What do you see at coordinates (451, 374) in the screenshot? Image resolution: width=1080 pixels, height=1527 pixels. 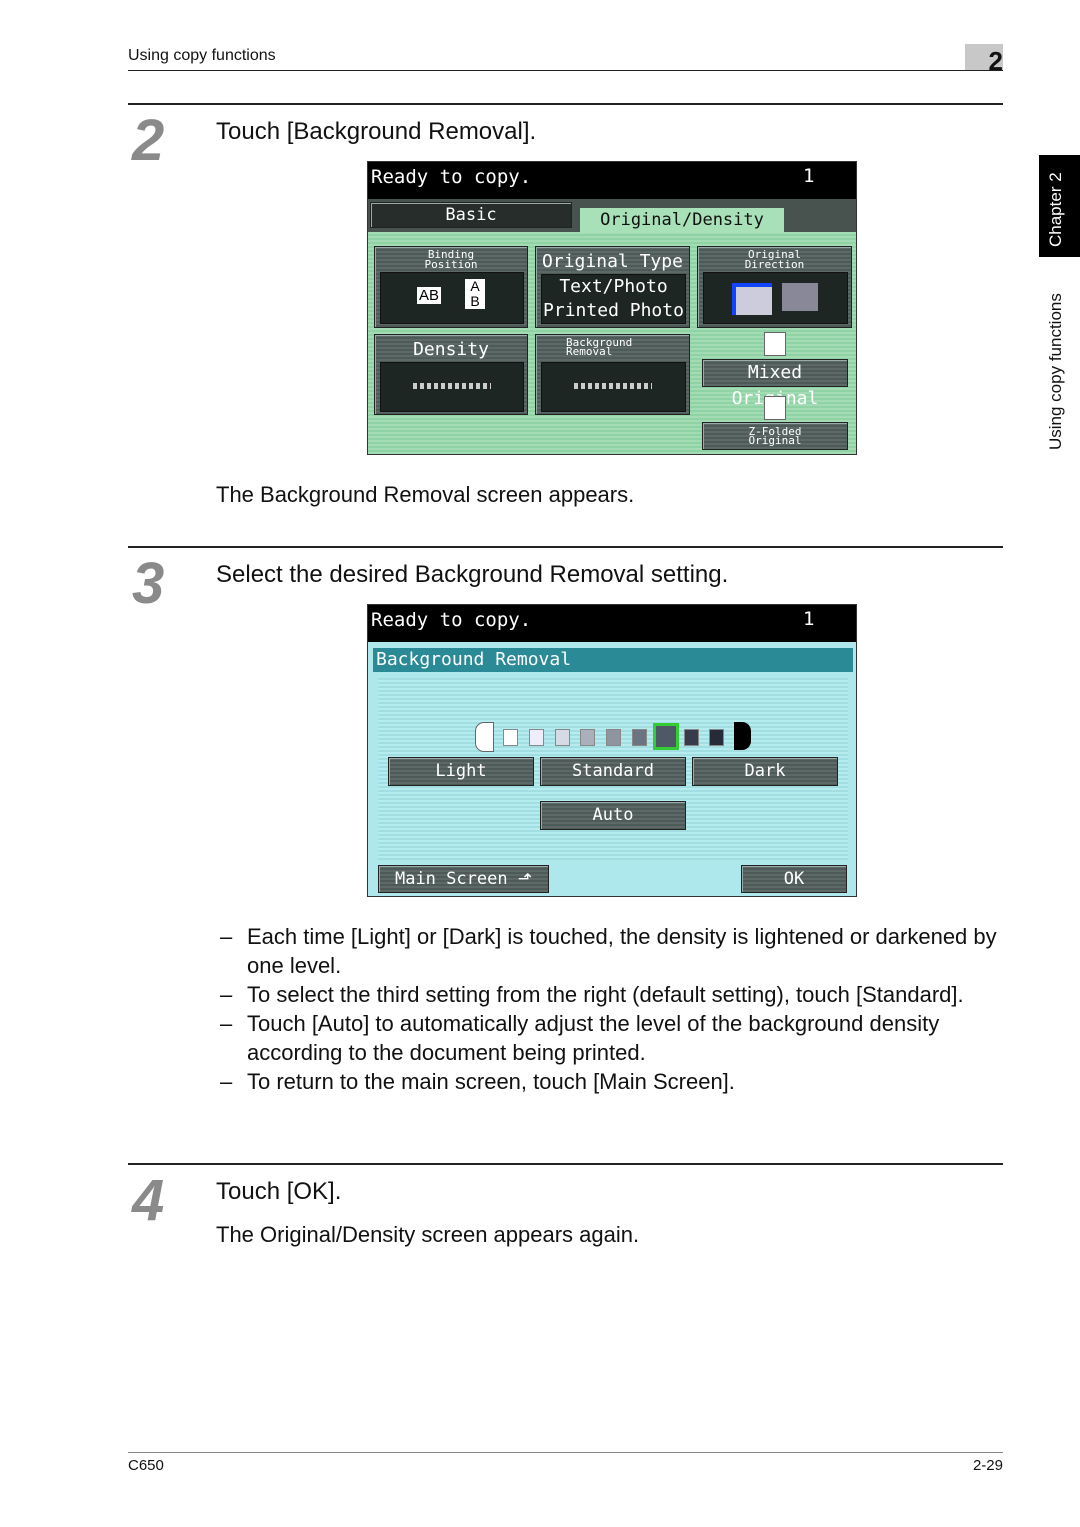 I see `density-button: Density` at bounding box center [451, 374].